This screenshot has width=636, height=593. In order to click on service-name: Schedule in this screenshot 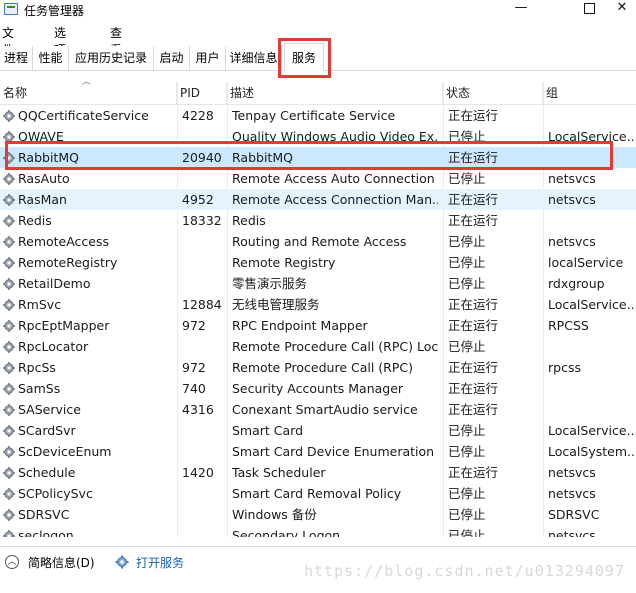, I will do `click(47, 472)`.